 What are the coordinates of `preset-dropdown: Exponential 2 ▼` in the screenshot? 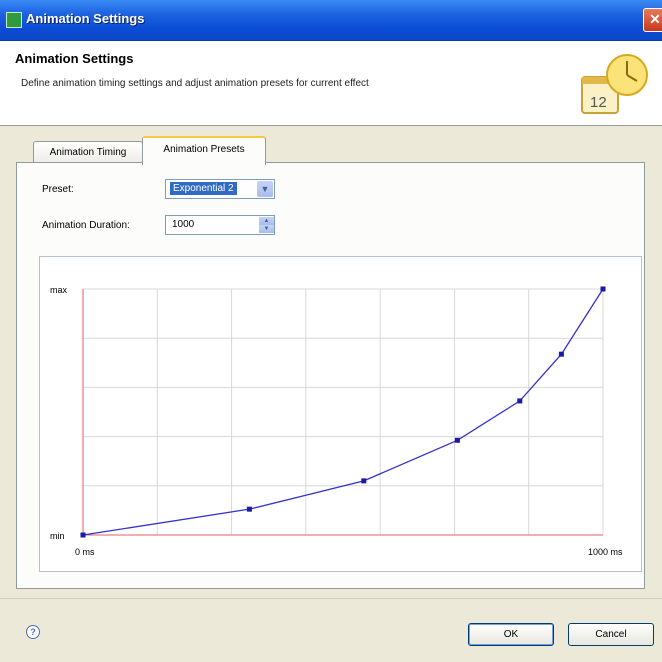 It's located at (220, 189).